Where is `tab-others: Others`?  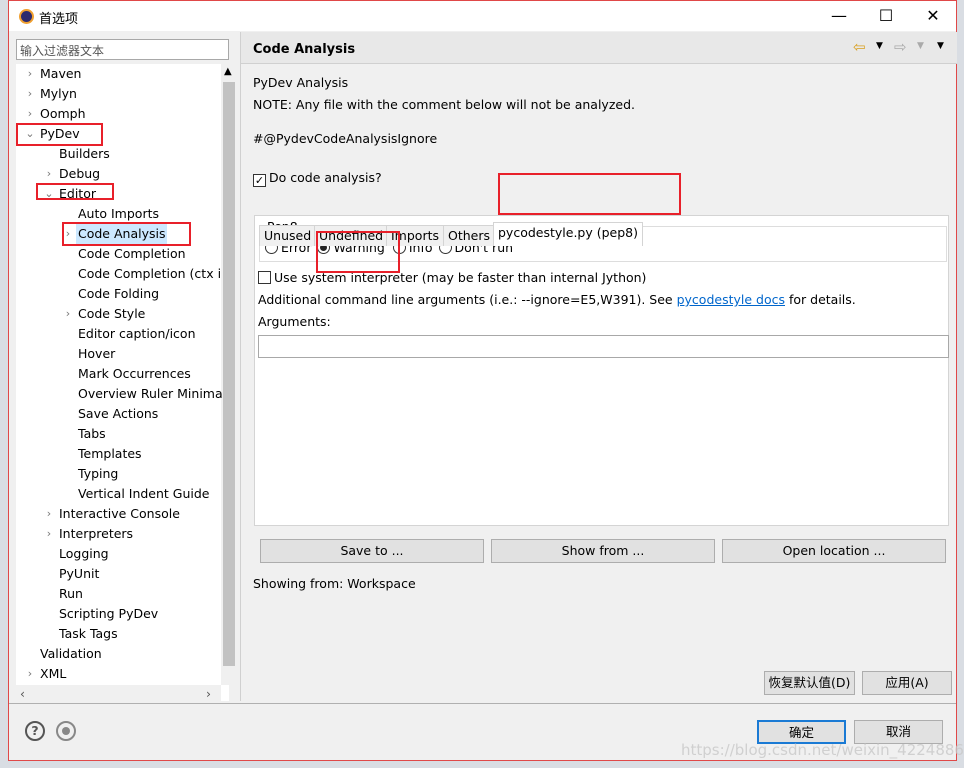 tab-others: Others is located at coordinates (469, 235).